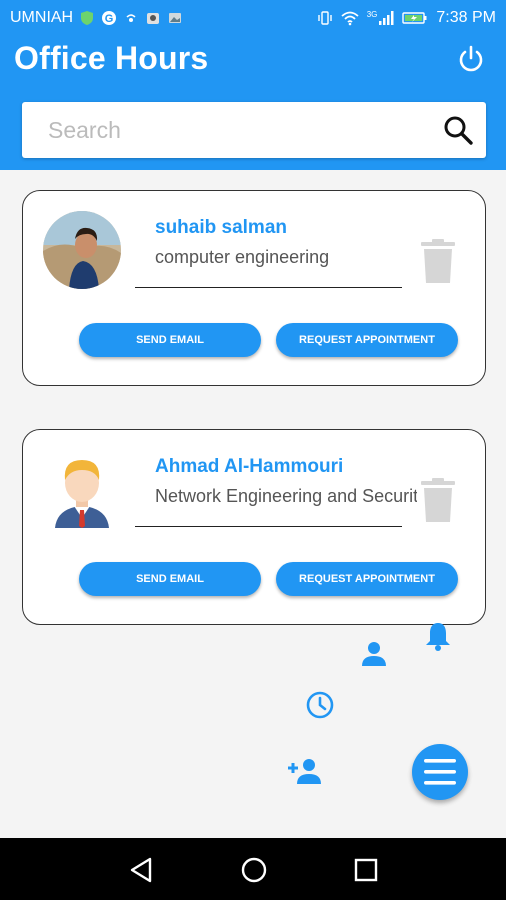 The height and width of the screenshot is (900, 506). I want to click on person-icon, so click(374, 654).